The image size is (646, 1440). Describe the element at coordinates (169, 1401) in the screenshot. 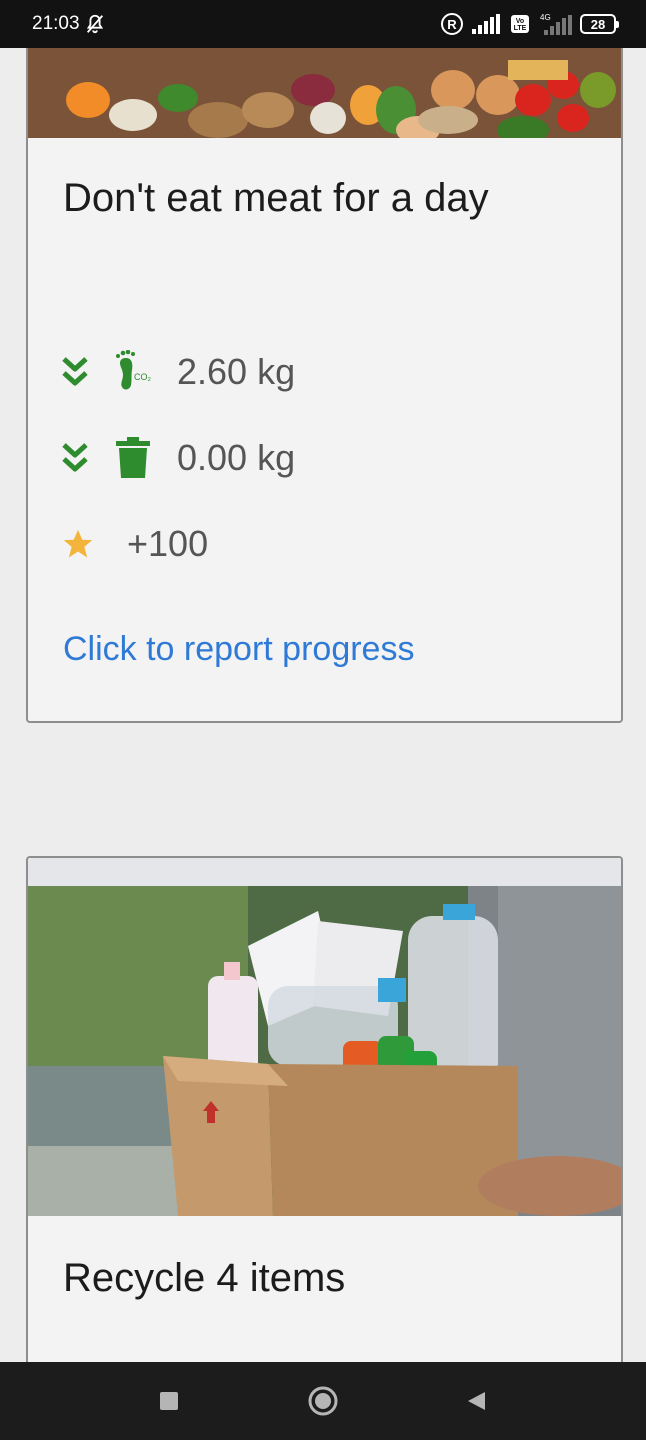

I see `recents-button` at that location.